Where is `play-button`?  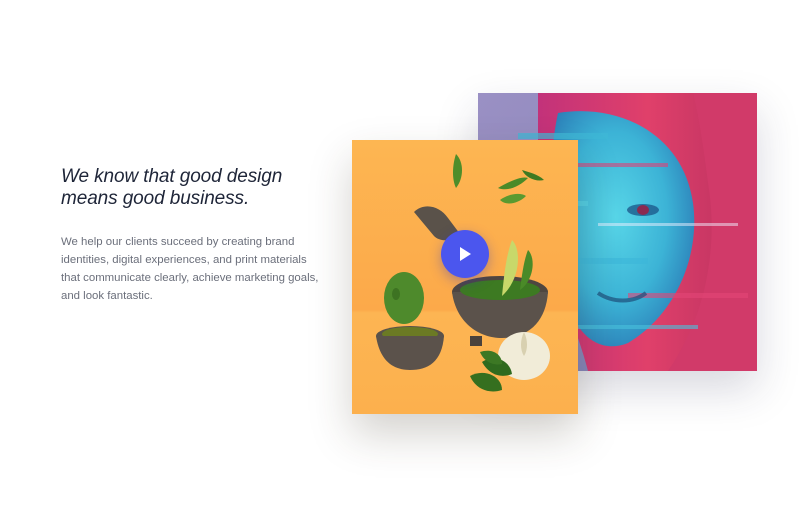 play-button is located at coordinates (465, 254).